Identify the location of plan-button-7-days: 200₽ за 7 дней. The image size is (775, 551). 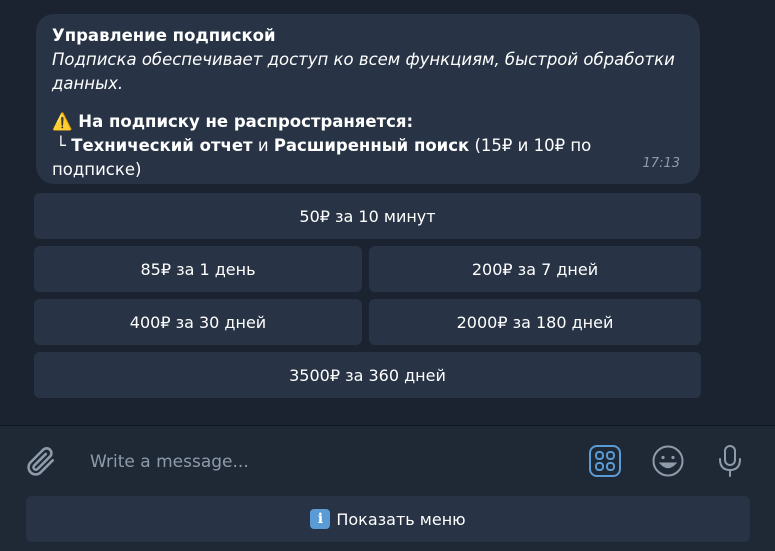
(535, 269).